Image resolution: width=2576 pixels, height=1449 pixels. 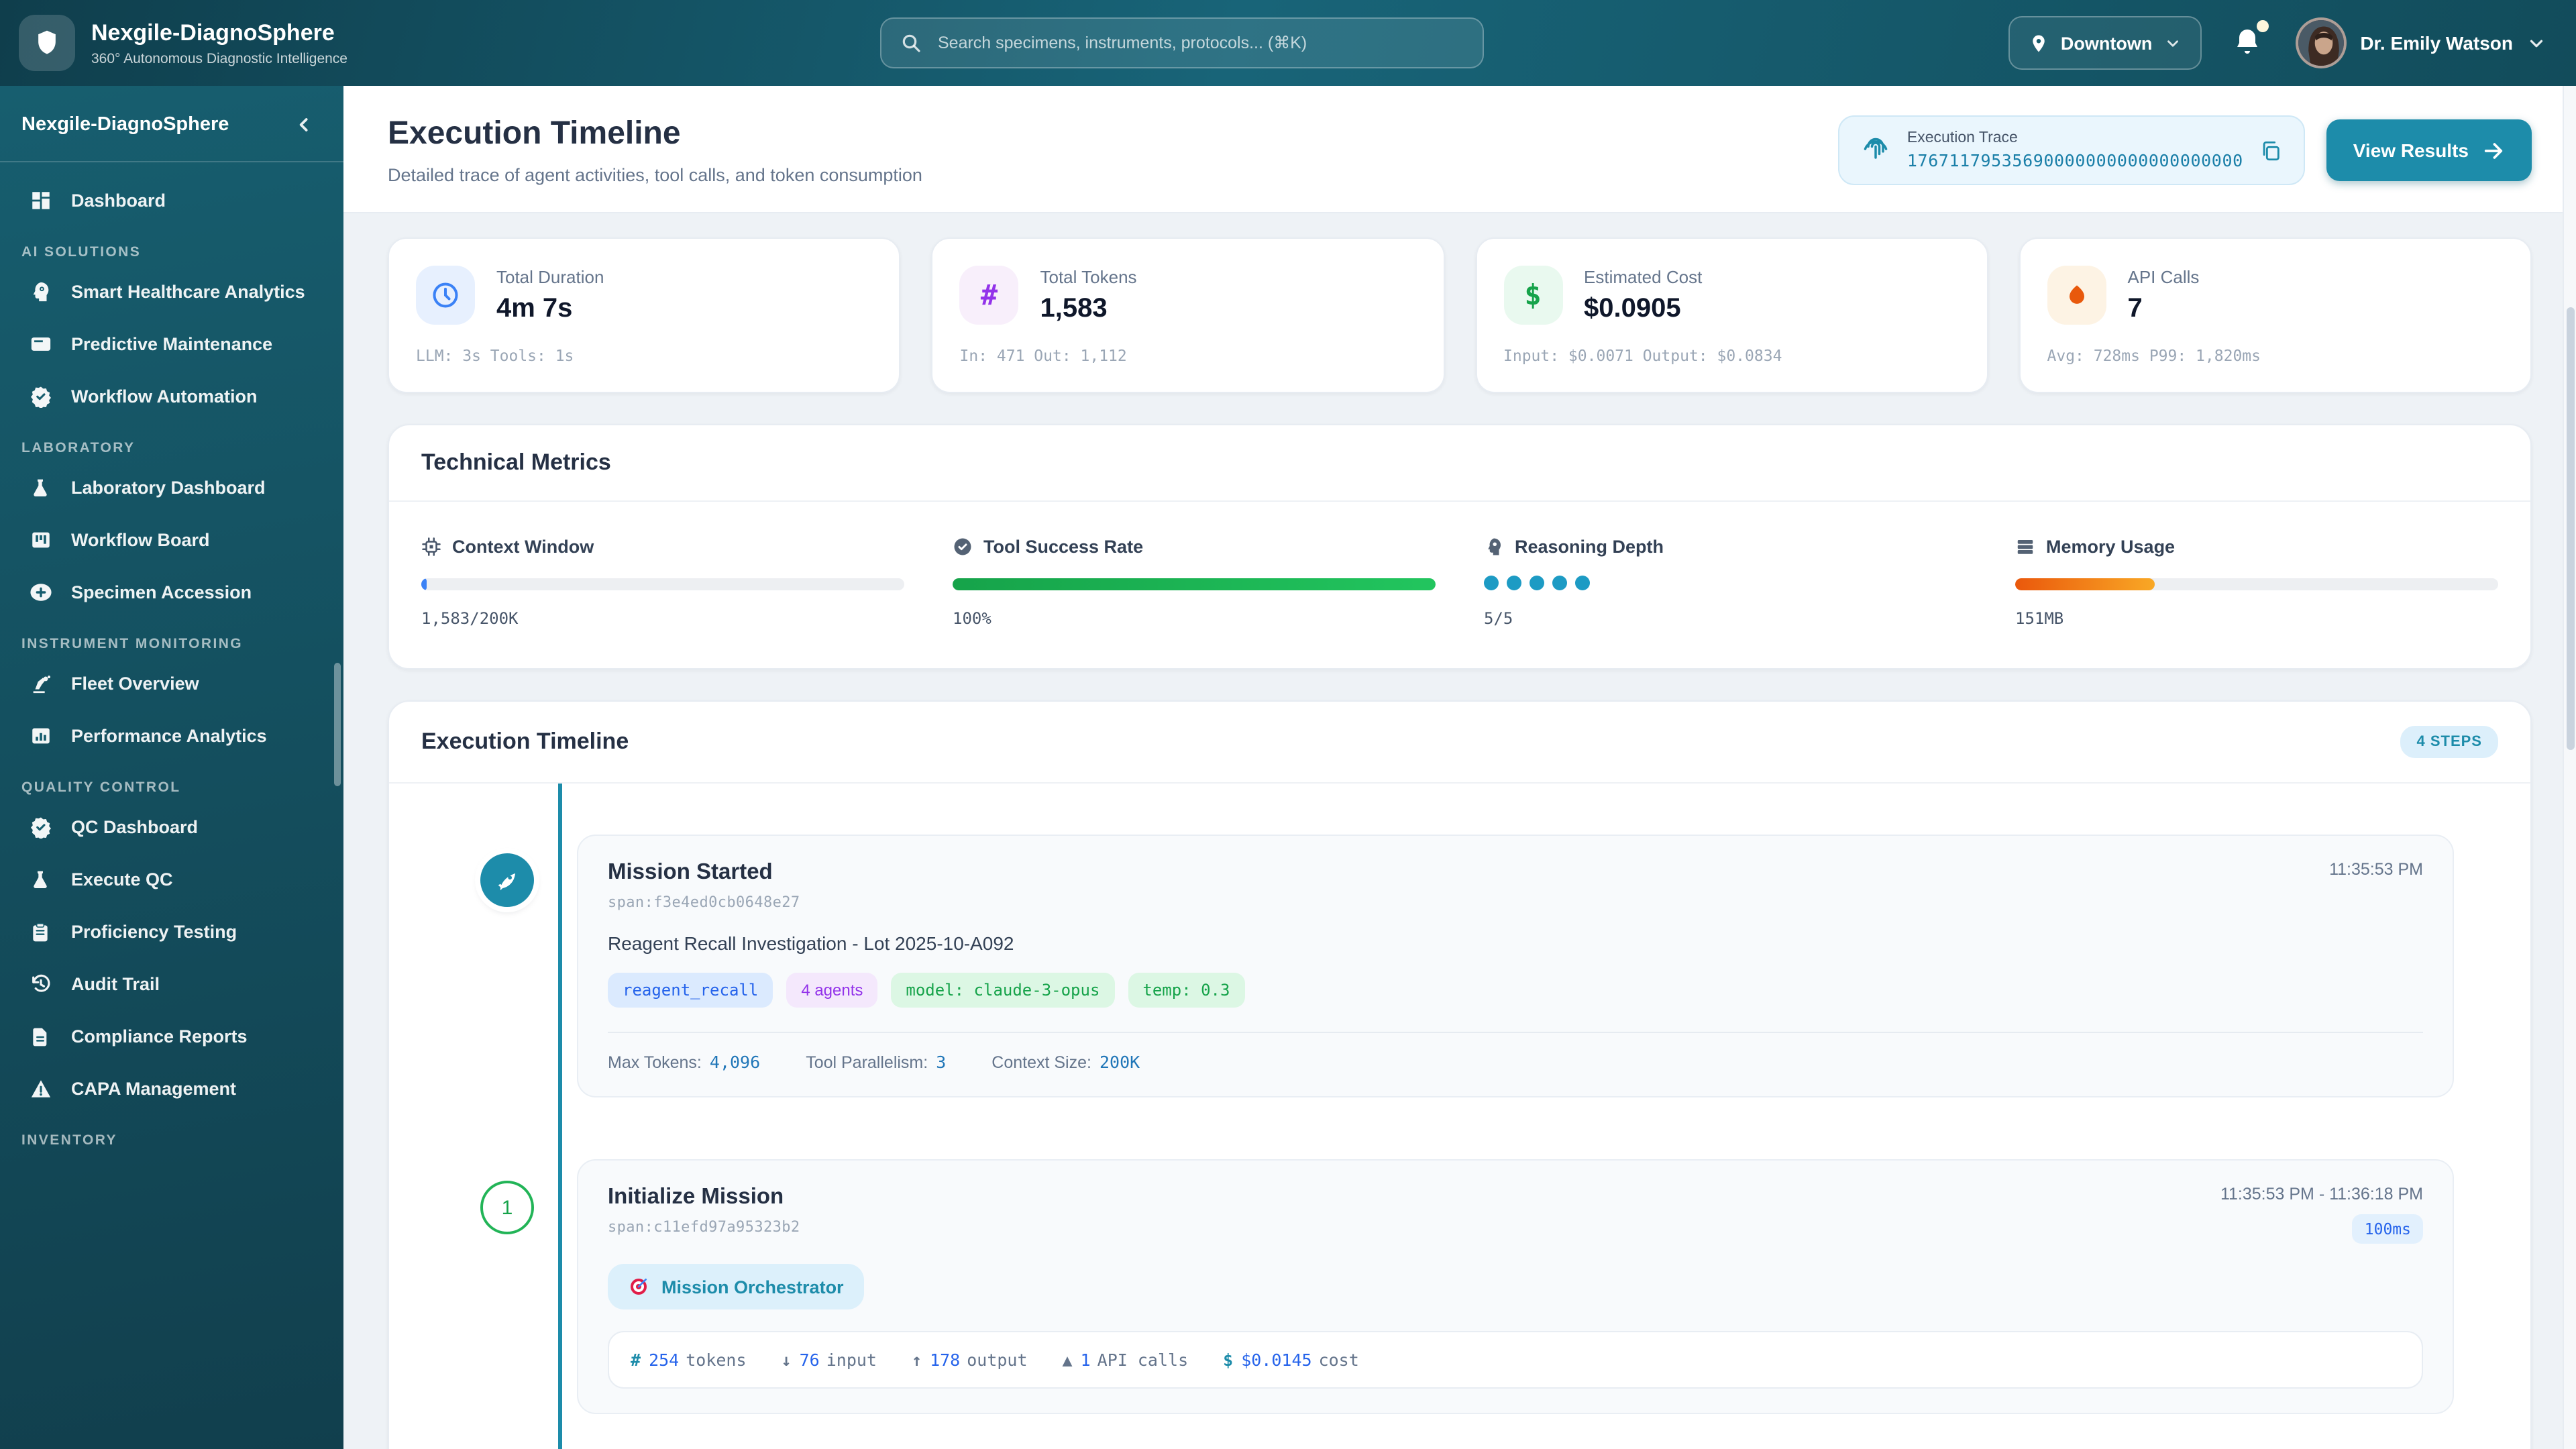 I want to click on sidebar-item-qc-dashboard: QC Dashboard, so click(x=171, y=827).